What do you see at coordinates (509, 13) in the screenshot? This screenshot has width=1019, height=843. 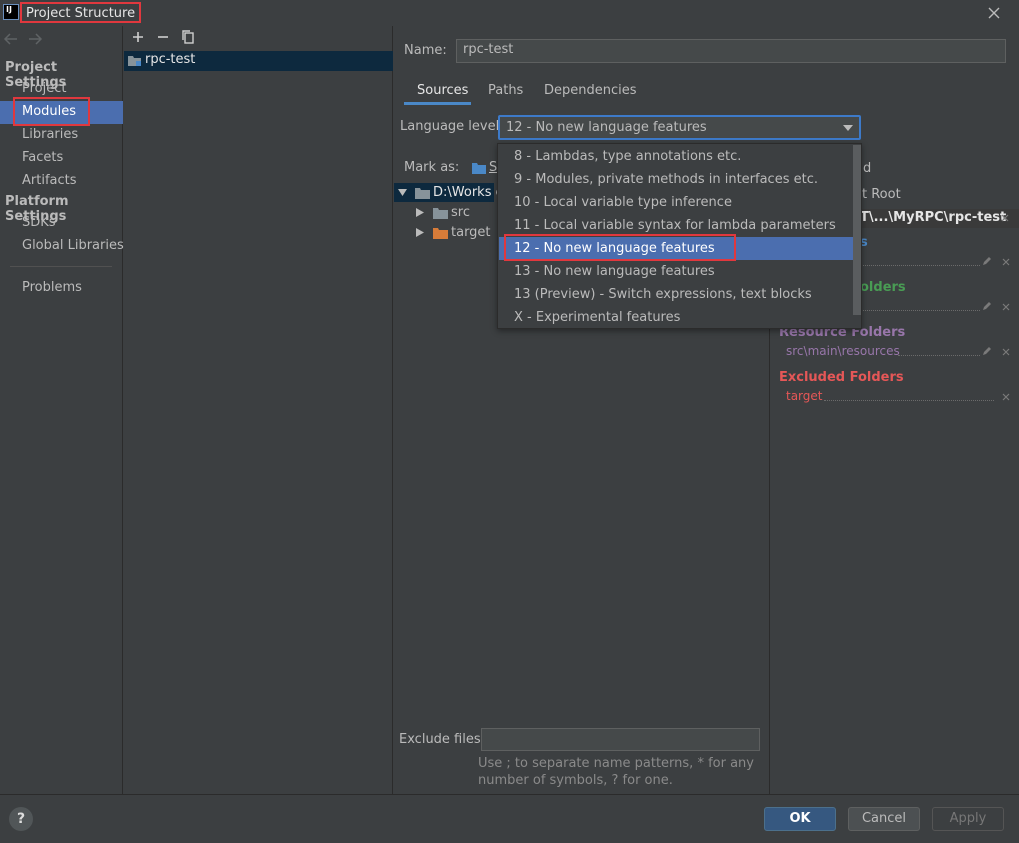 I see `title-bar: IJ Project Structure` at bounding box center [509, 13].